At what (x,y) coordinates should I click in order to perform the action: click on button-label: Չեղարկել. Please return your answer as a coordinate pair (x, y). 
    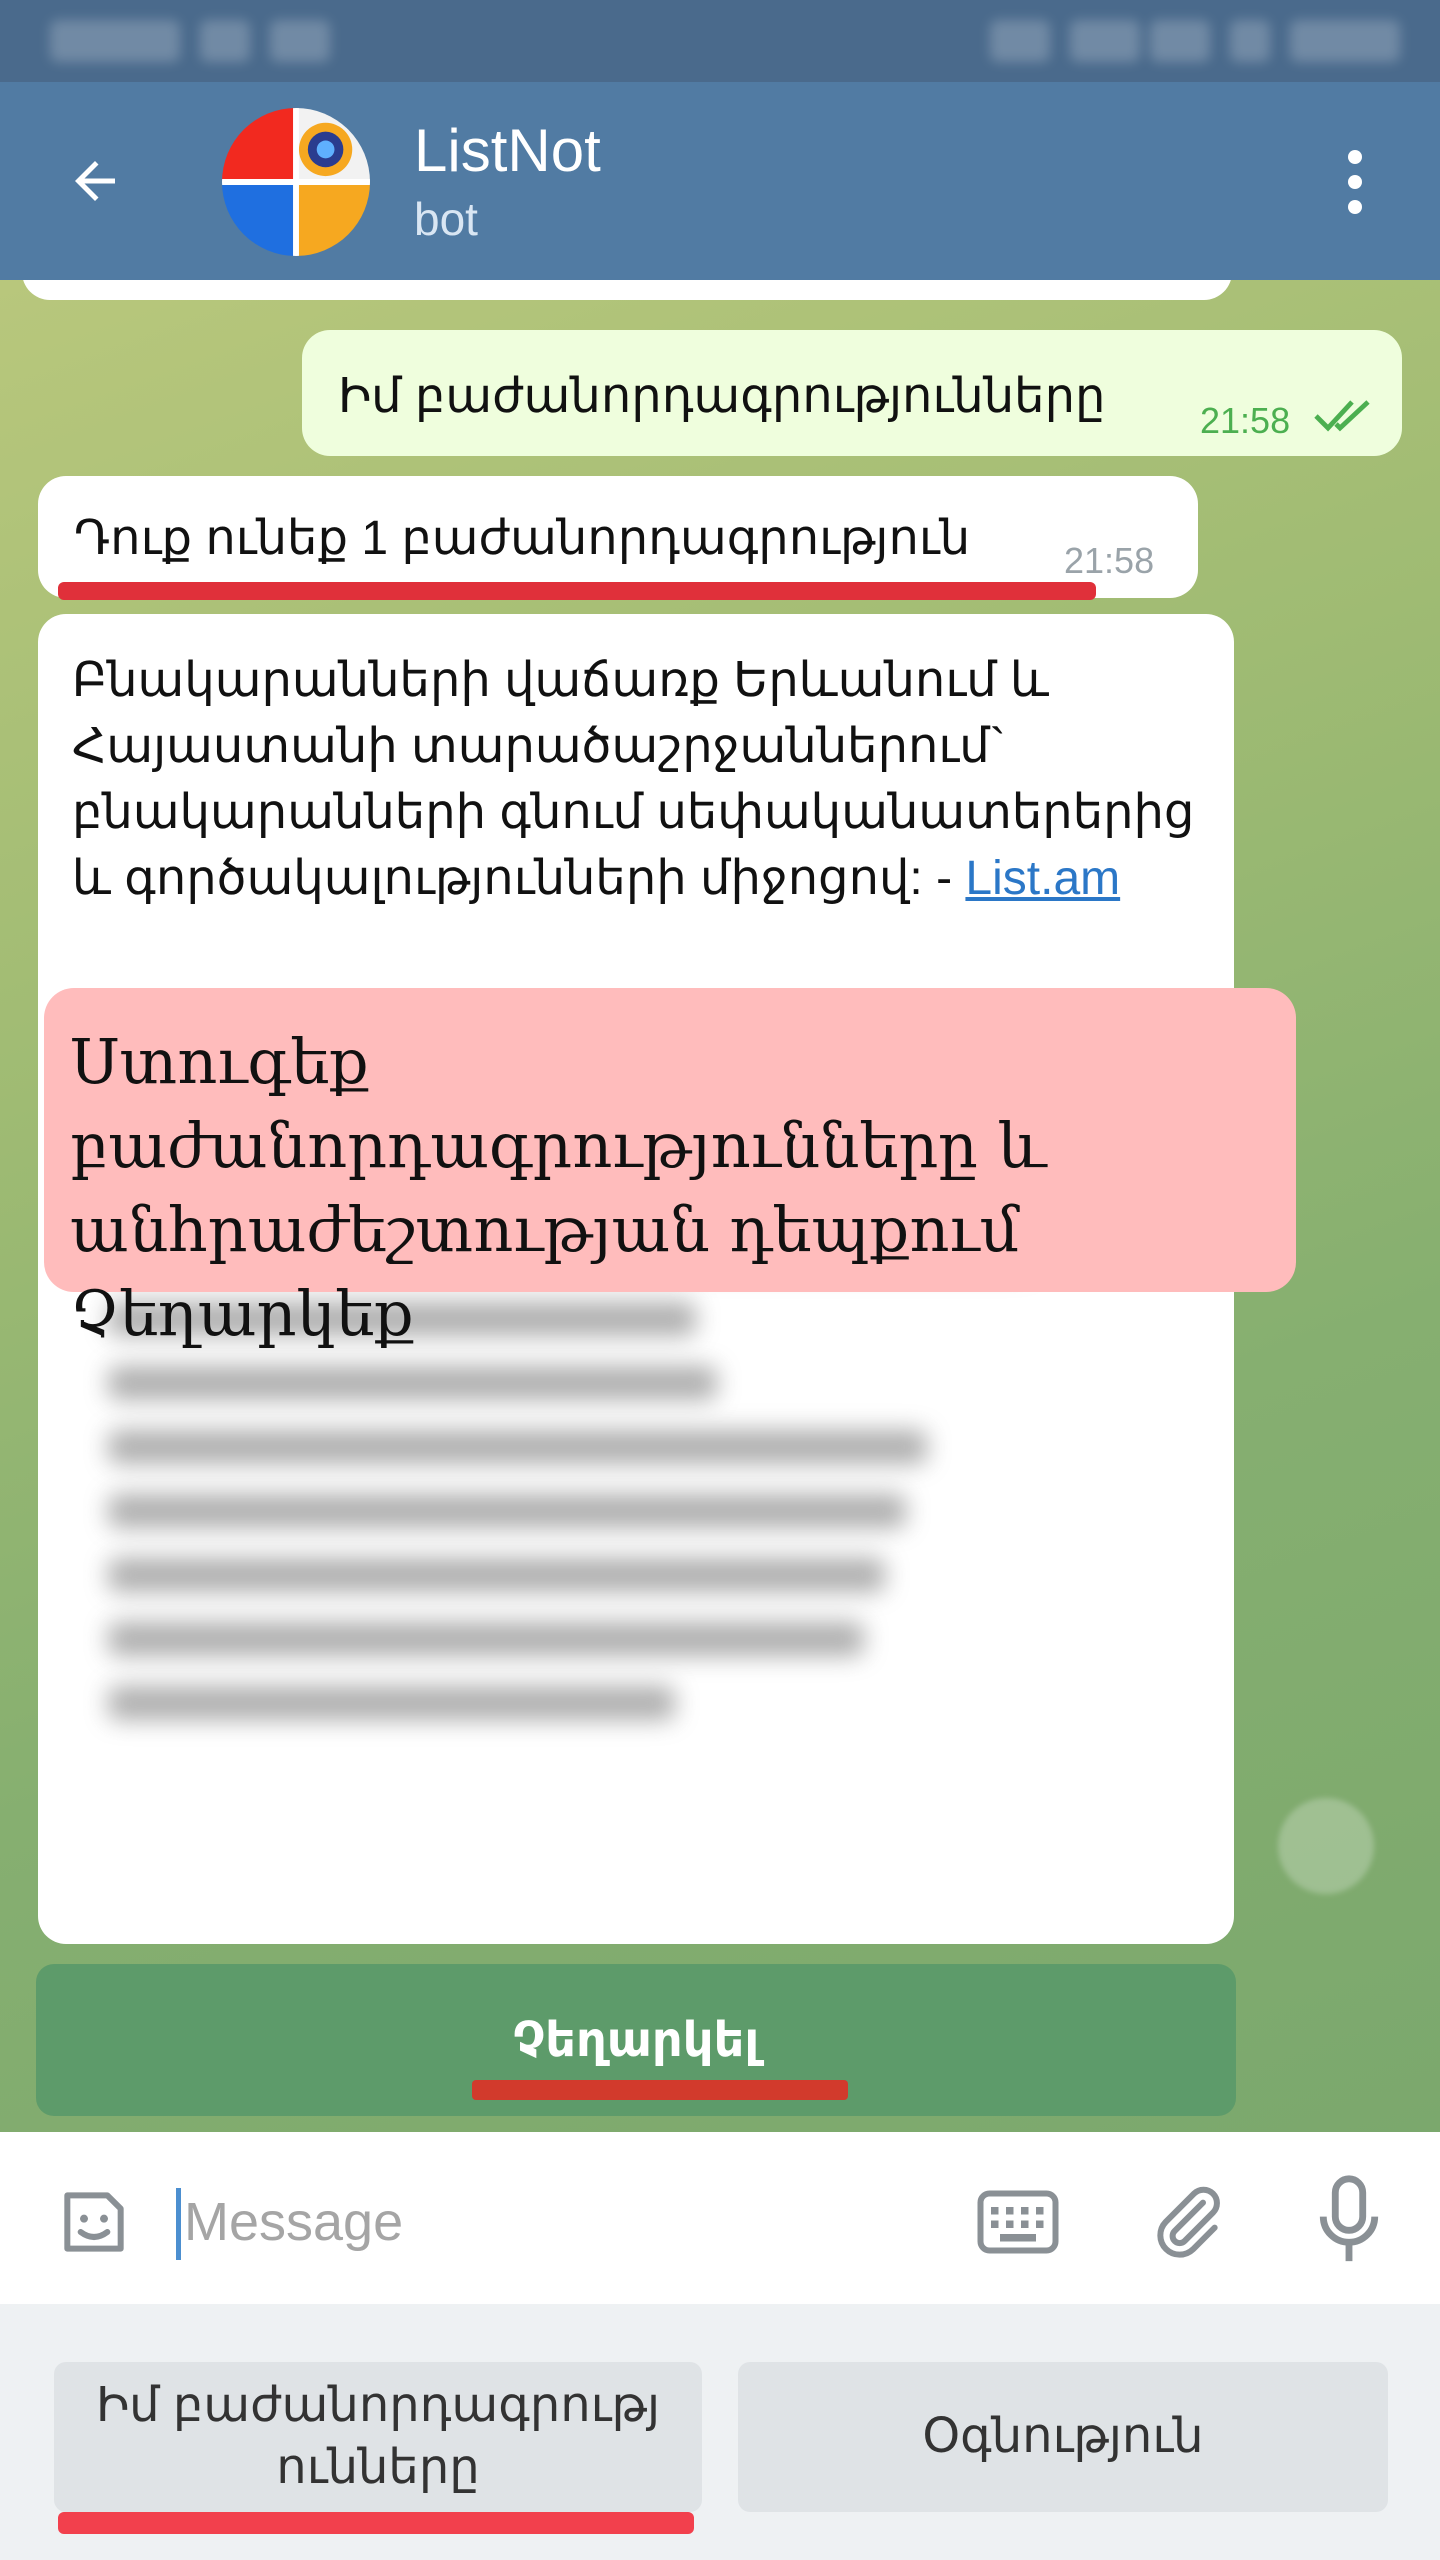
    Looking at the image, I should click on (636, 2040).